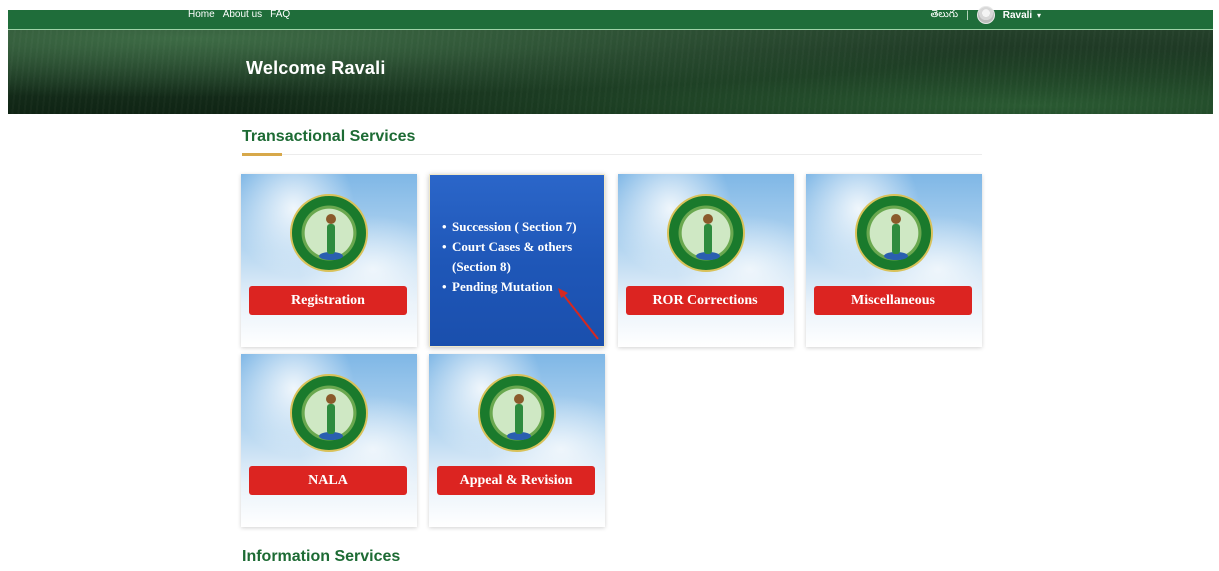 Image resolution: width=1219 pixels, height=571 pixels. I want to click on nav-faq-link: FAQ, so click(280, 15).